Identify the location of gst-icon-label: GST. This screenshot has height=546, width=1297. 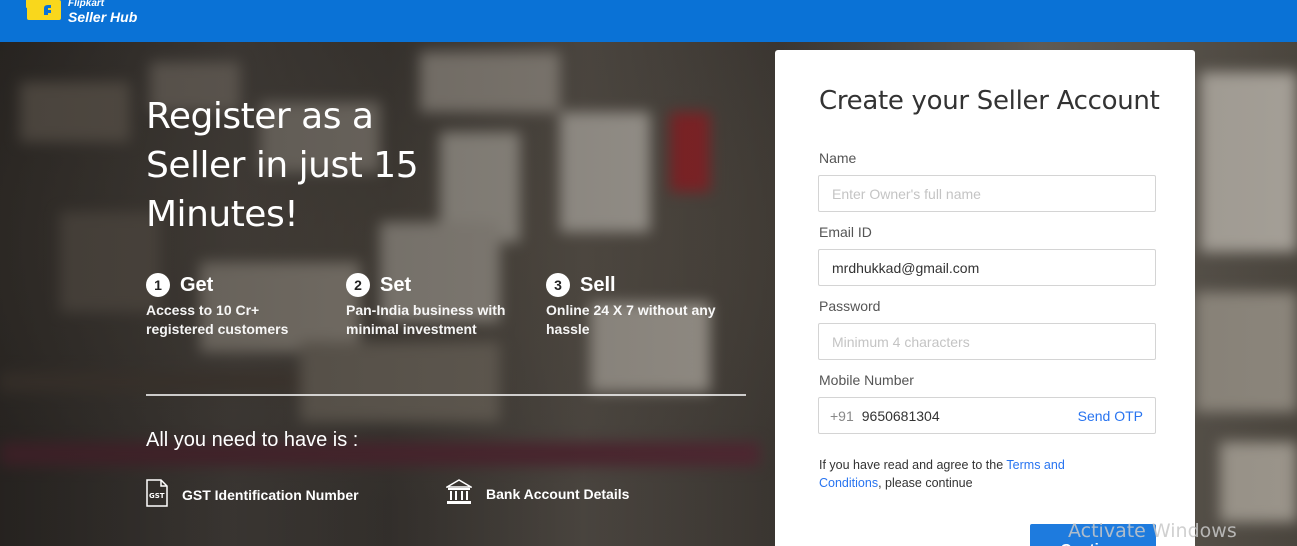
(157, 496).